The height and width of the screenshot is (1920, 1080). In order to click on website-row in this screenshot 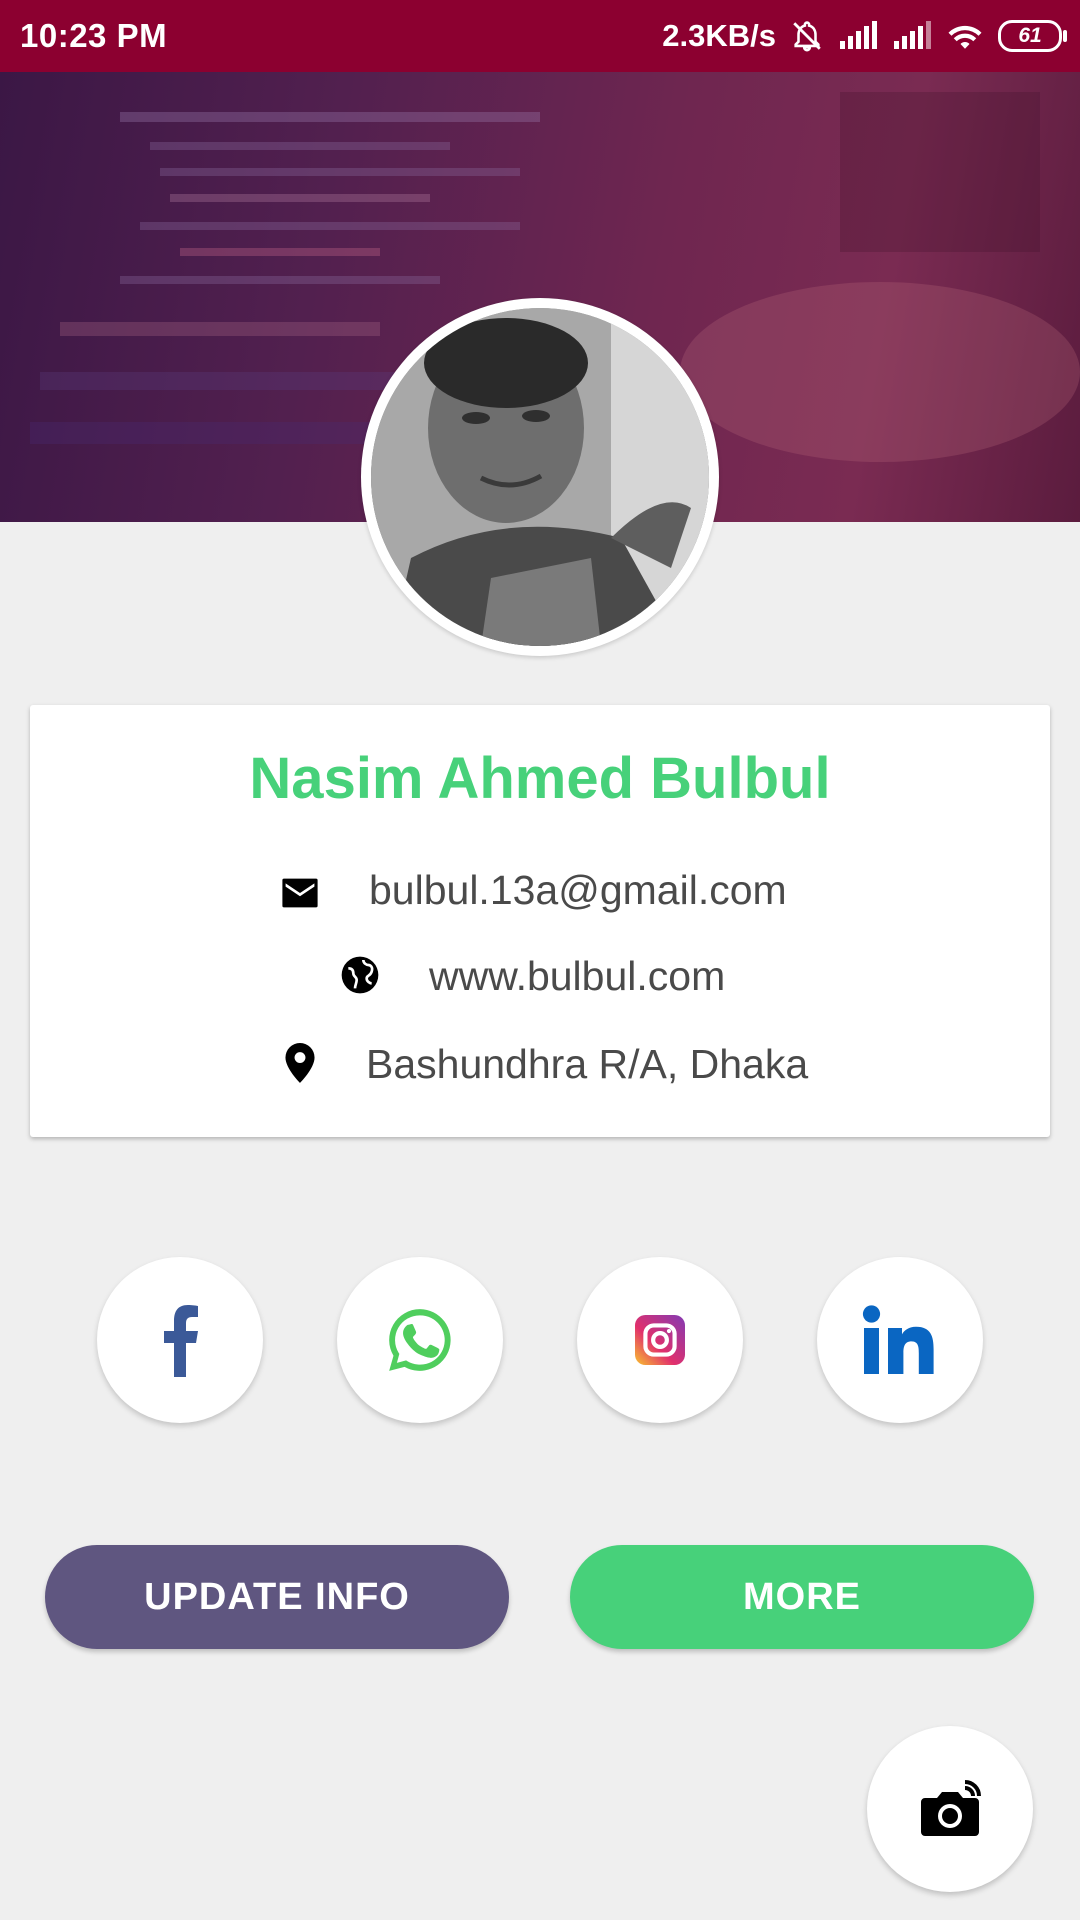, I will do `click(360, 975)`.